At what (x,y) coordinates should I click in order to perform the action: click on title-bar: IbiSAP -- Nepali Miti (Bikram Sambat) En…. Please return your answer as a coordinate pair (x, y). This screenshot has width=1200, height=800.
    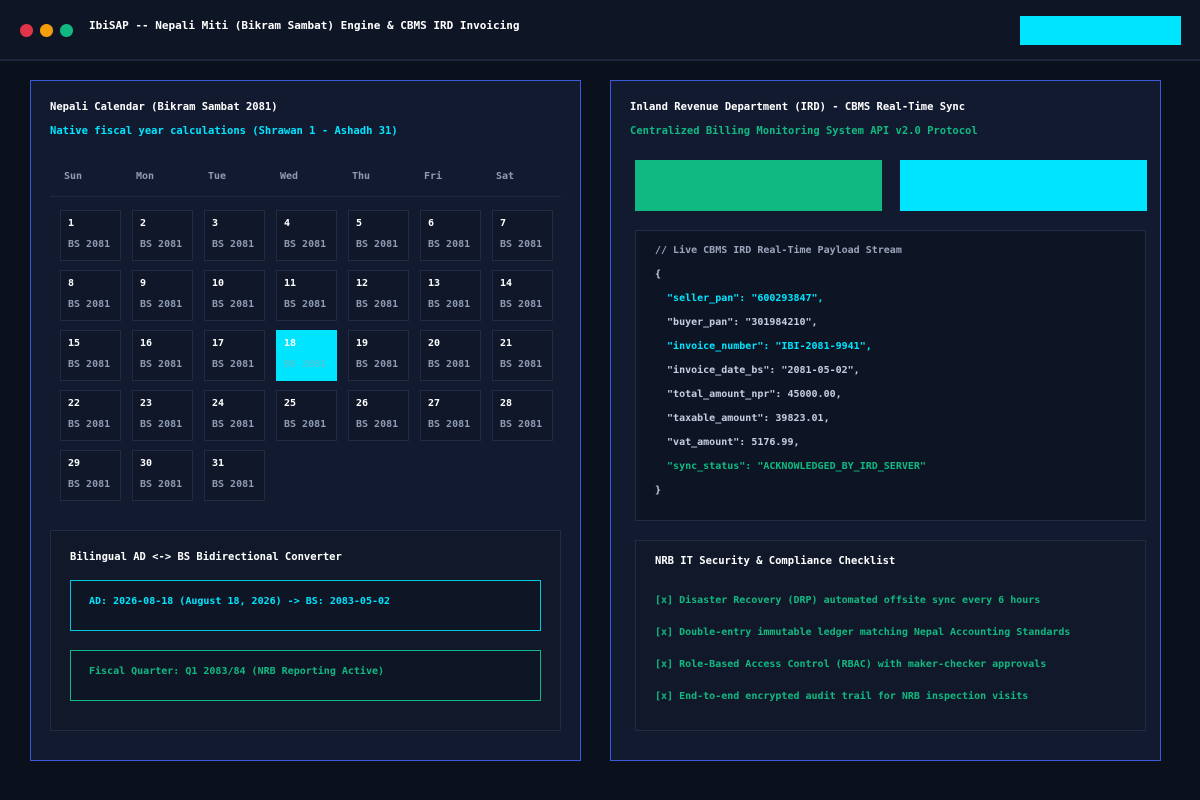
    Looking at the image, I should click on (600, 30).